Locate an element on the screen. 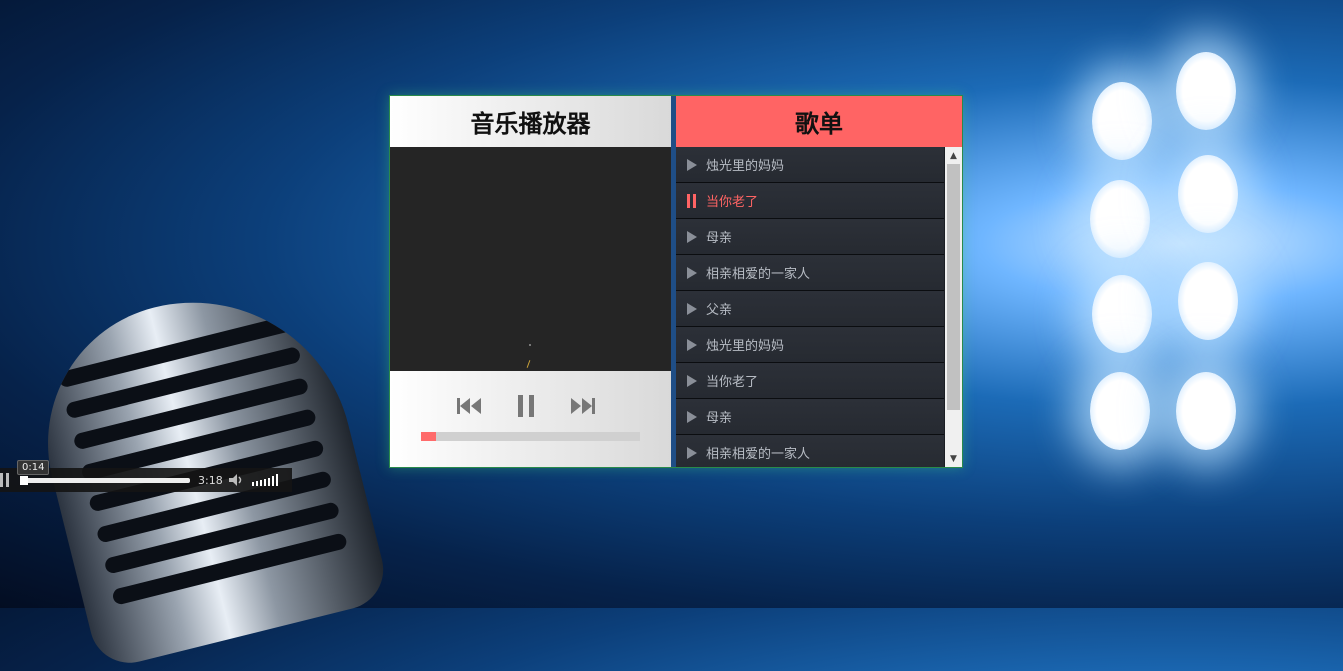 The height and width of the screenshot is (671, 1343). playlist-item: 父亲 is located at coordinates (810, 309).